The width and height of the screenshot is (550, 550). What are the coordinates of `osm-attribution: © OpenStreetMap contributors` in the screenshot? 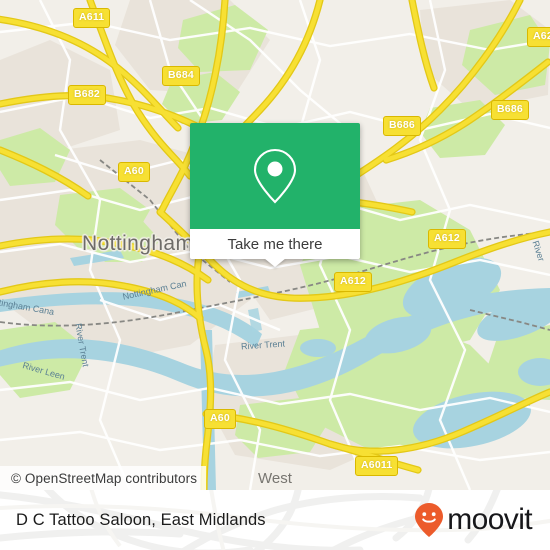 It's located at (103, 478).